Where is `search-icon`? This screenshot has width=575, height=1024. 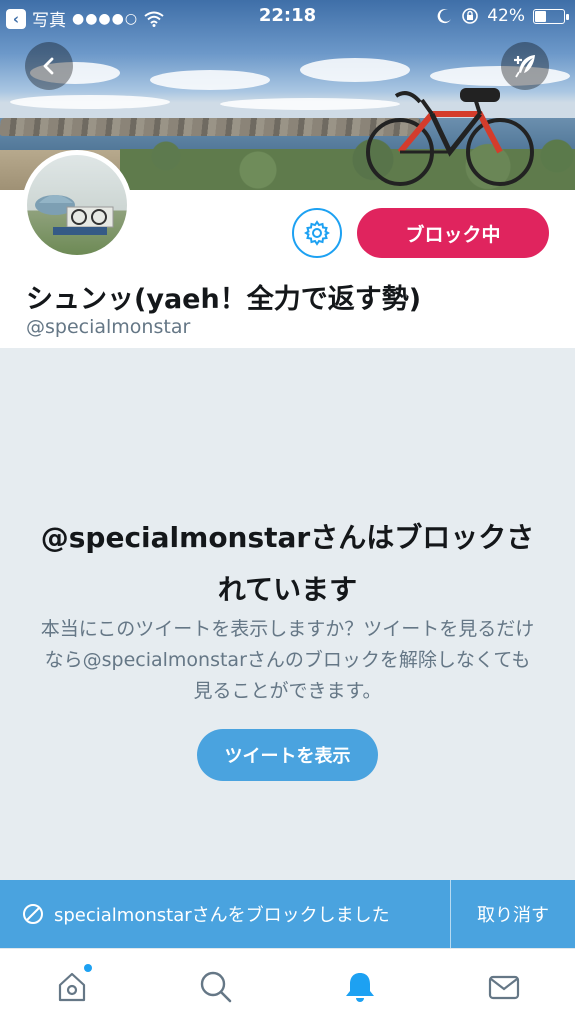
search-icon is located at coordinates (216, 987).